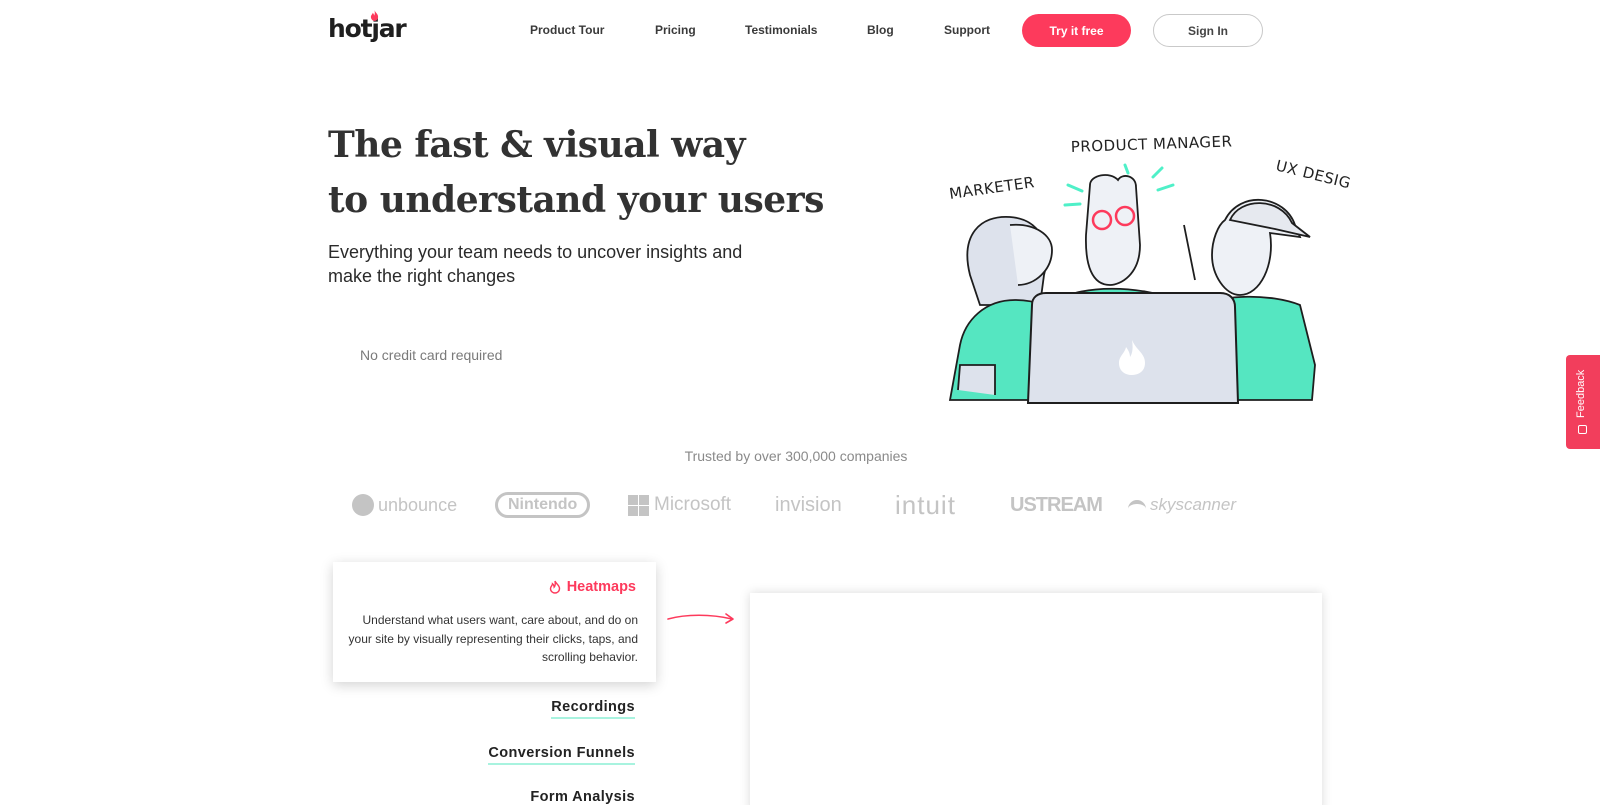 The height and width of the screenshot is (805, 1600). Describe the element at coordinates (1076, 30) in the screenshot. I see `try-it-free-button: Try it free` at that location.